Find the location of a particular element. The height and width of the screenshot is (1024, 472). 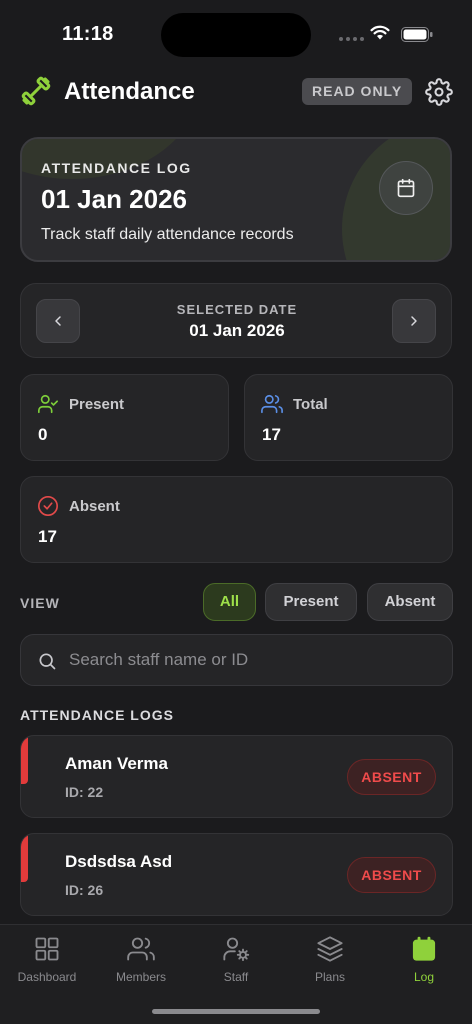

present-count: 0 is located at coordinates (43, 434).